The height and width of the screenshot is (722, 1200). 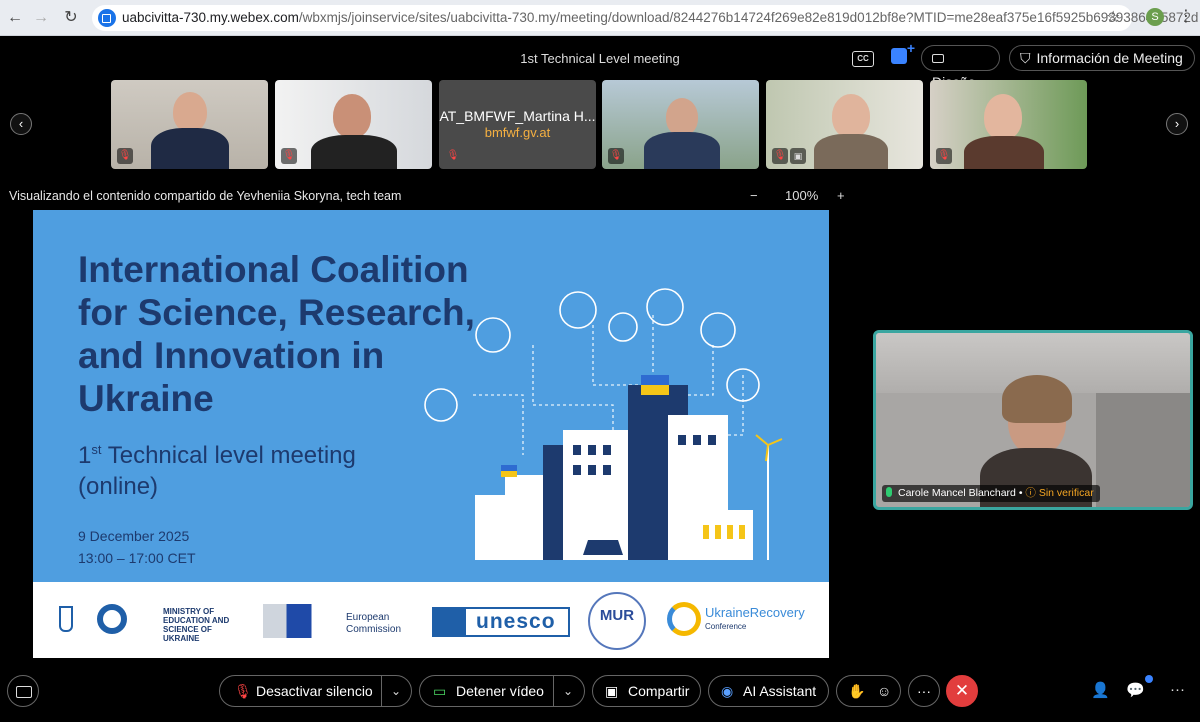 What do you see at coordinates (884, 691) in the screenshot?
I see `emoji-icon: ☺` at bounding box center [884, 691].